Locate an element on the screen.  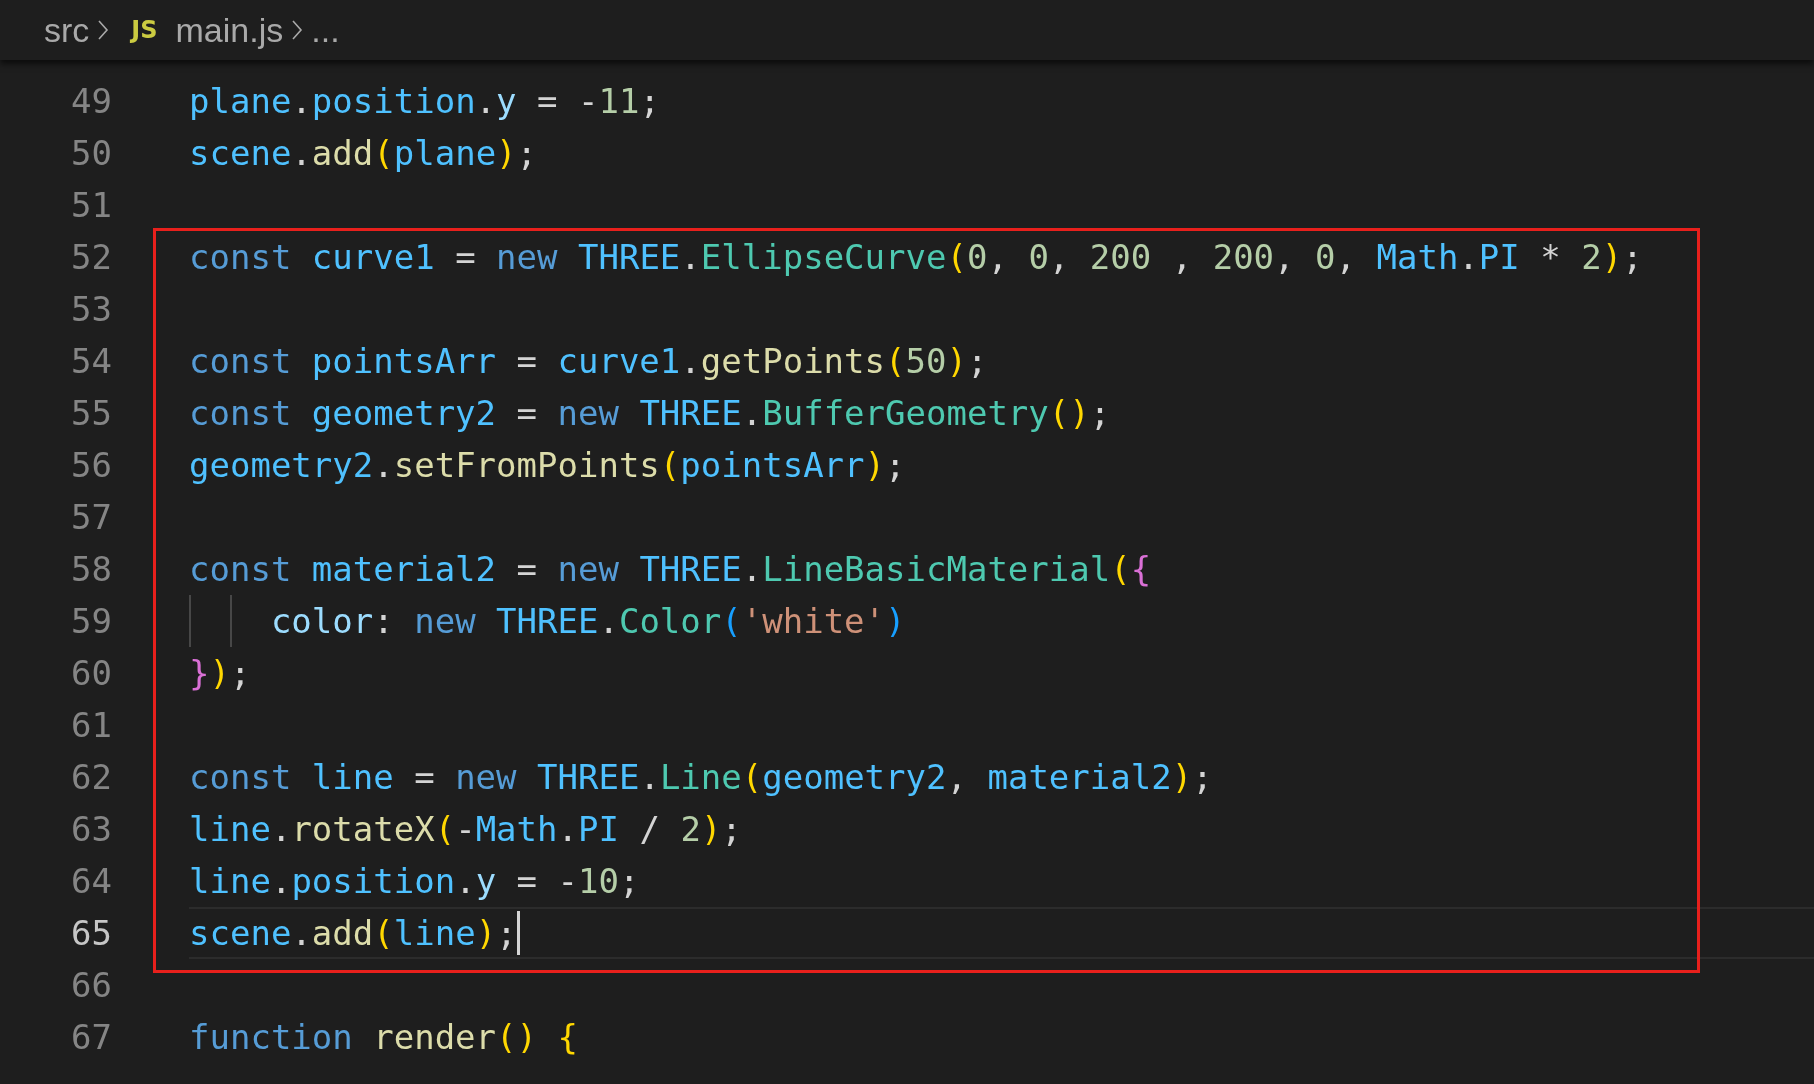
code-line: const curve1 = new THREE.EllipseCurve(0, 0, 200 , 200, 0, Math.PI * 2); is located at coordinates (916, 257).